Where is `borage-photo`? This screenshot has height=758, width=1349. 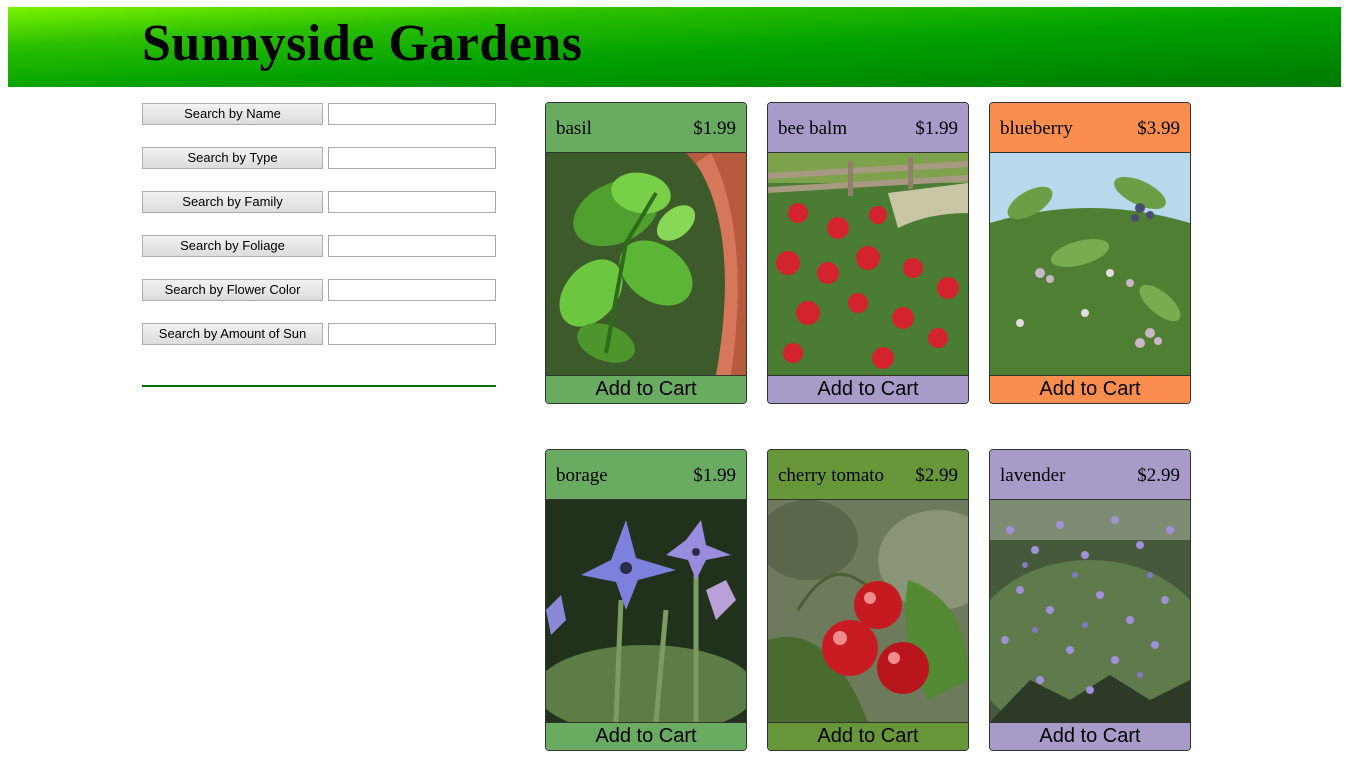 borage-photo is located at coordinates (646, 611).